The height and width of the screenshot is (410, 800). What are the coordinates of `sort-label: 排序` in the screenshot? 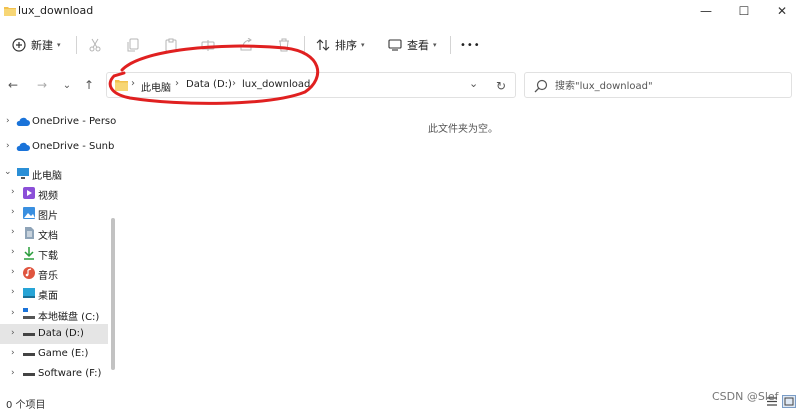 It's located at (346, 45).